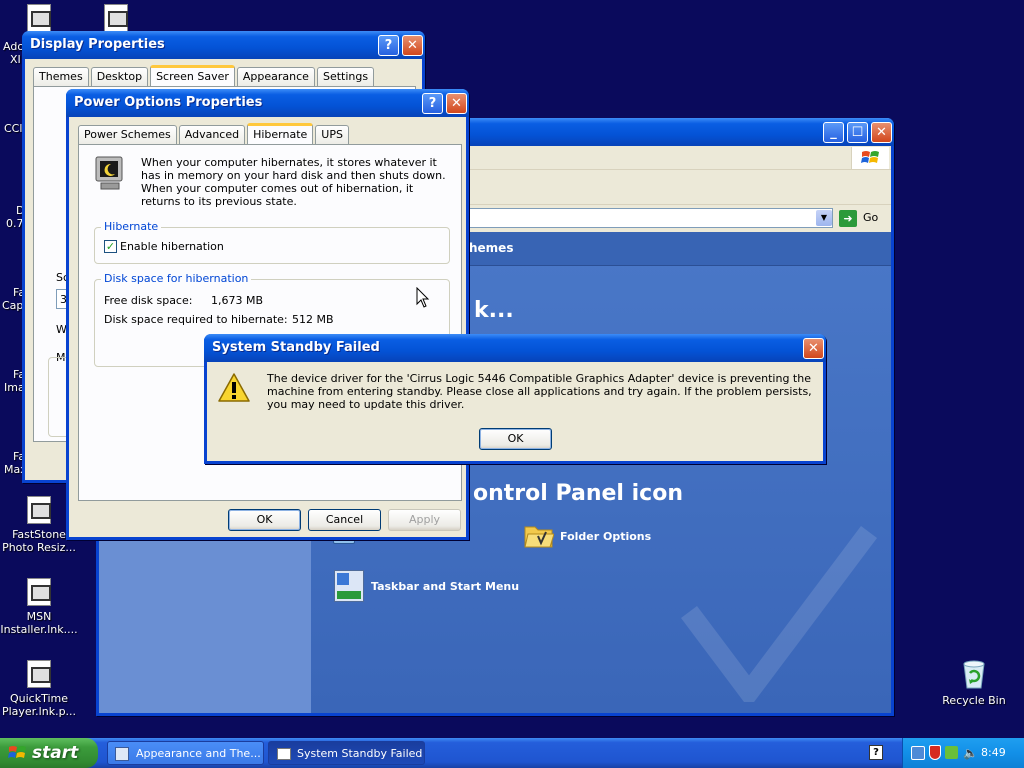 The image size is (1024, 768). I want to click on taskbar-start-menu-item: Taskbar and Start Menu, so click(433, 587).